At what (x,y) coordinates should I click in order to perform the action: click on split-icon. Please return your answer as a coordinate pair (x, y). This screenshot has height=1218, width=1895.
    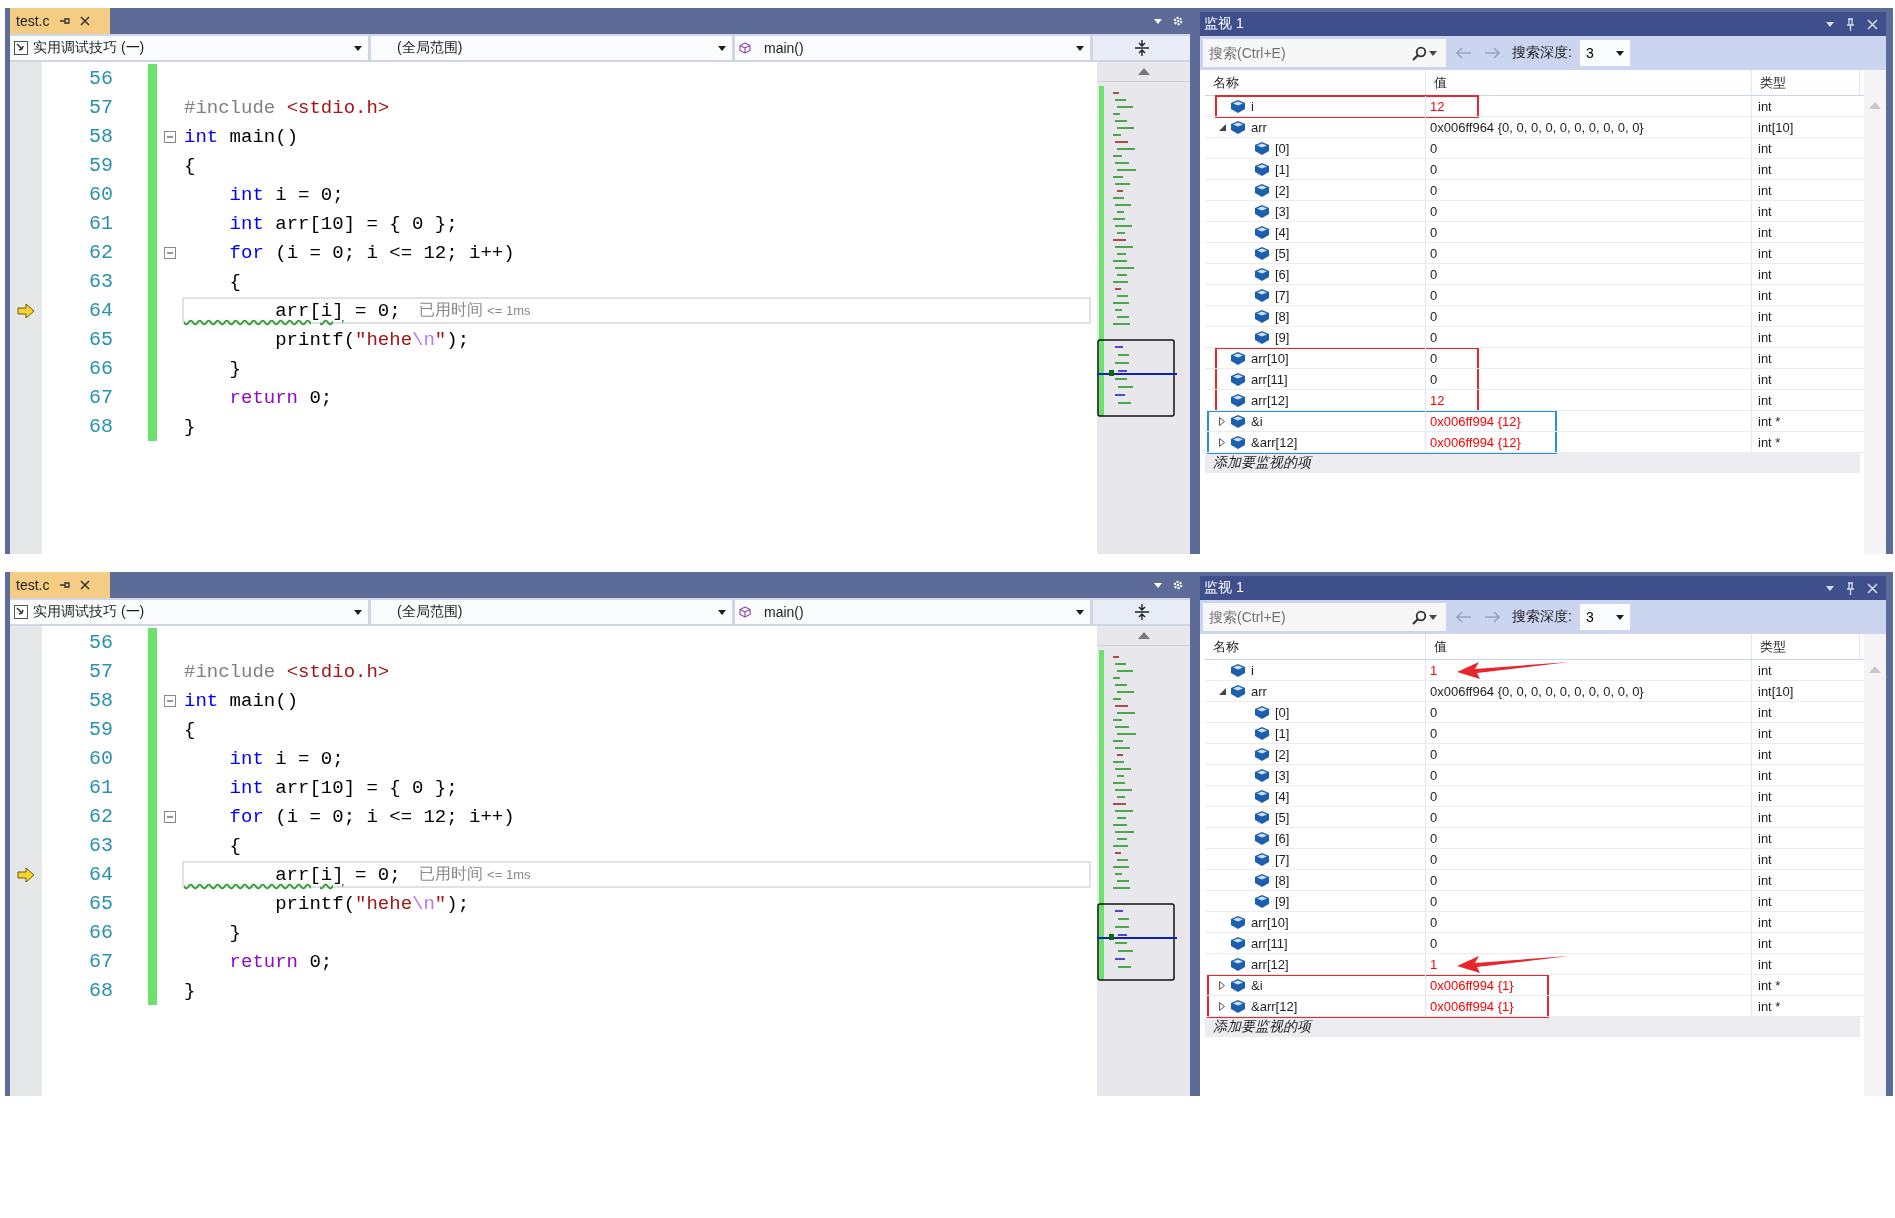
    Looking at the image, I should click on (1141, 612).